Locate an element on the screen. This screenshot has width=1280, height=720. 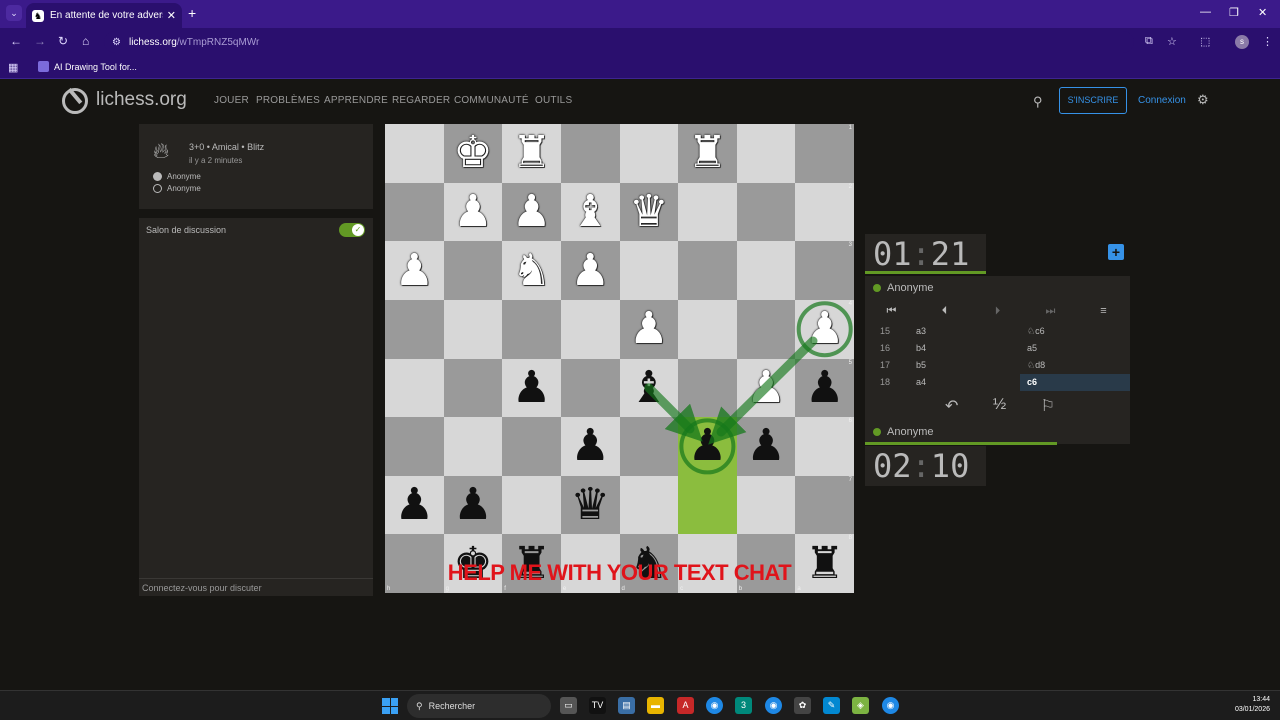
board-square: ♟ 4 is located at coordinates (824, 329).